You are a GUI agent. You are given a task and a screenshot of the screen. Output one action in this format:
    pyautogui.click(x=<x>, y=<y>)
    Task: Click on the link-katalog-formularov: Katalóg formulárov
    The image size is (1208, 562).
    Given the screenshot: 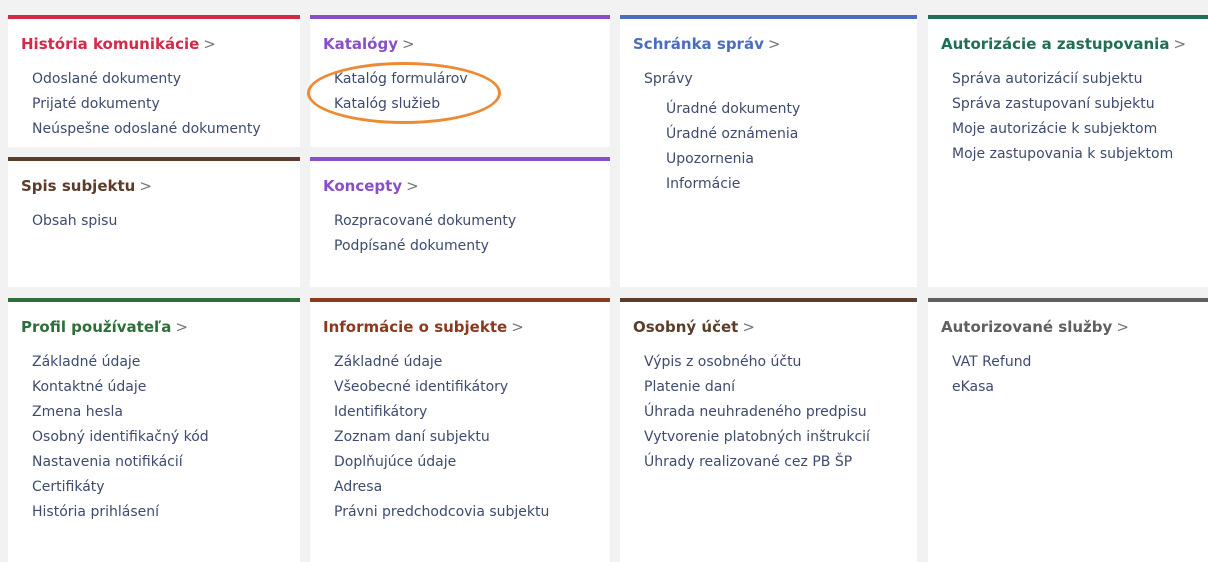 What is the action you would take?
    pyautogui.click(x=401, y=79)
    